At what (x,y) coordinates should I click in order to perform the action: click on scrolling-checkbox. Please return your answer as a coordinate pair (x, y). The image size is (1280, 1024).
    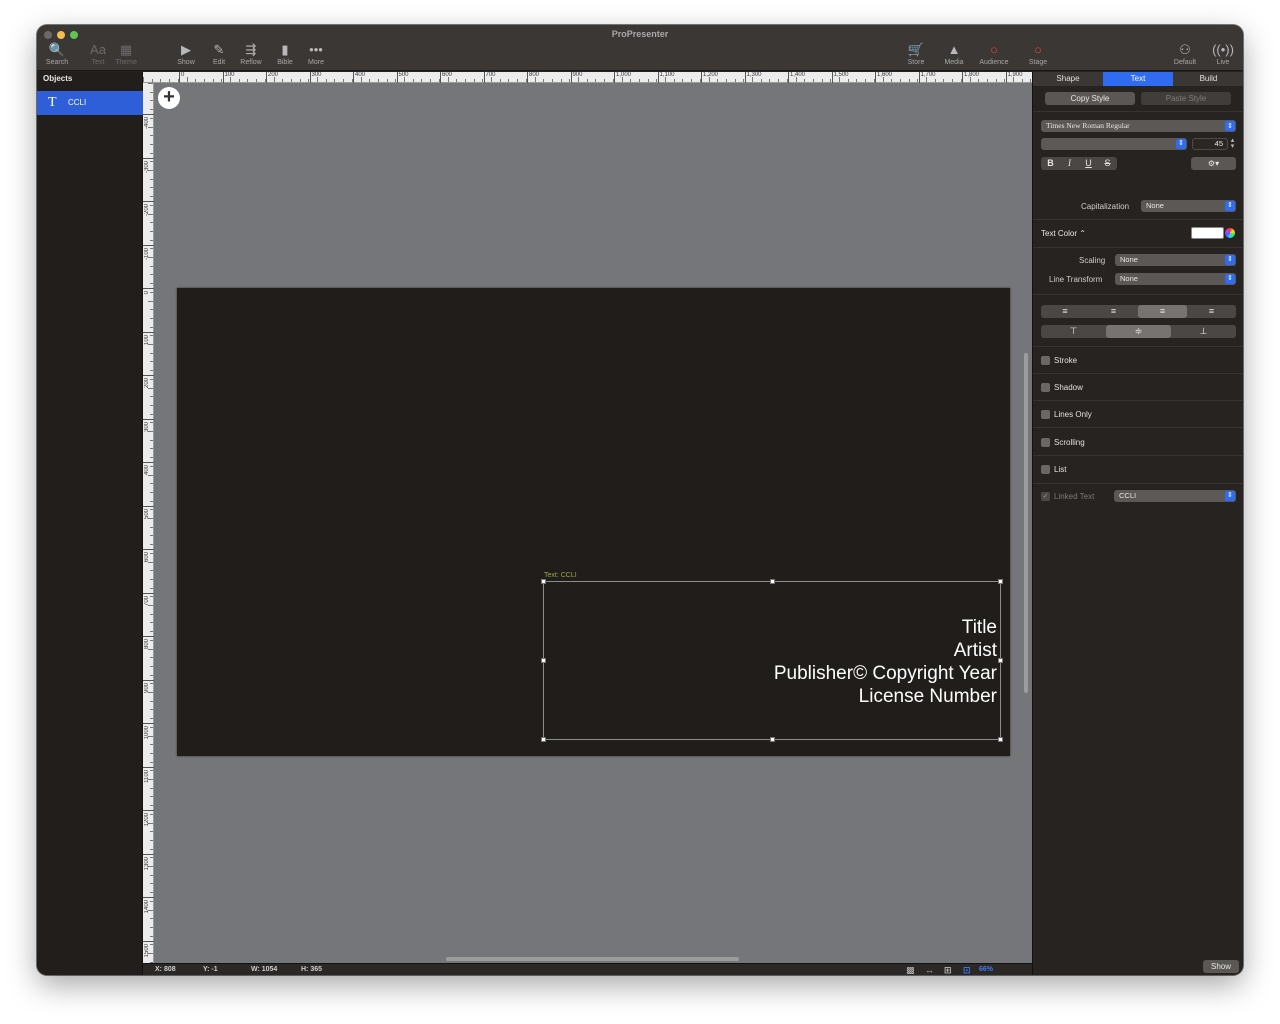
    Looking at the image, I should click on (1045, 442).